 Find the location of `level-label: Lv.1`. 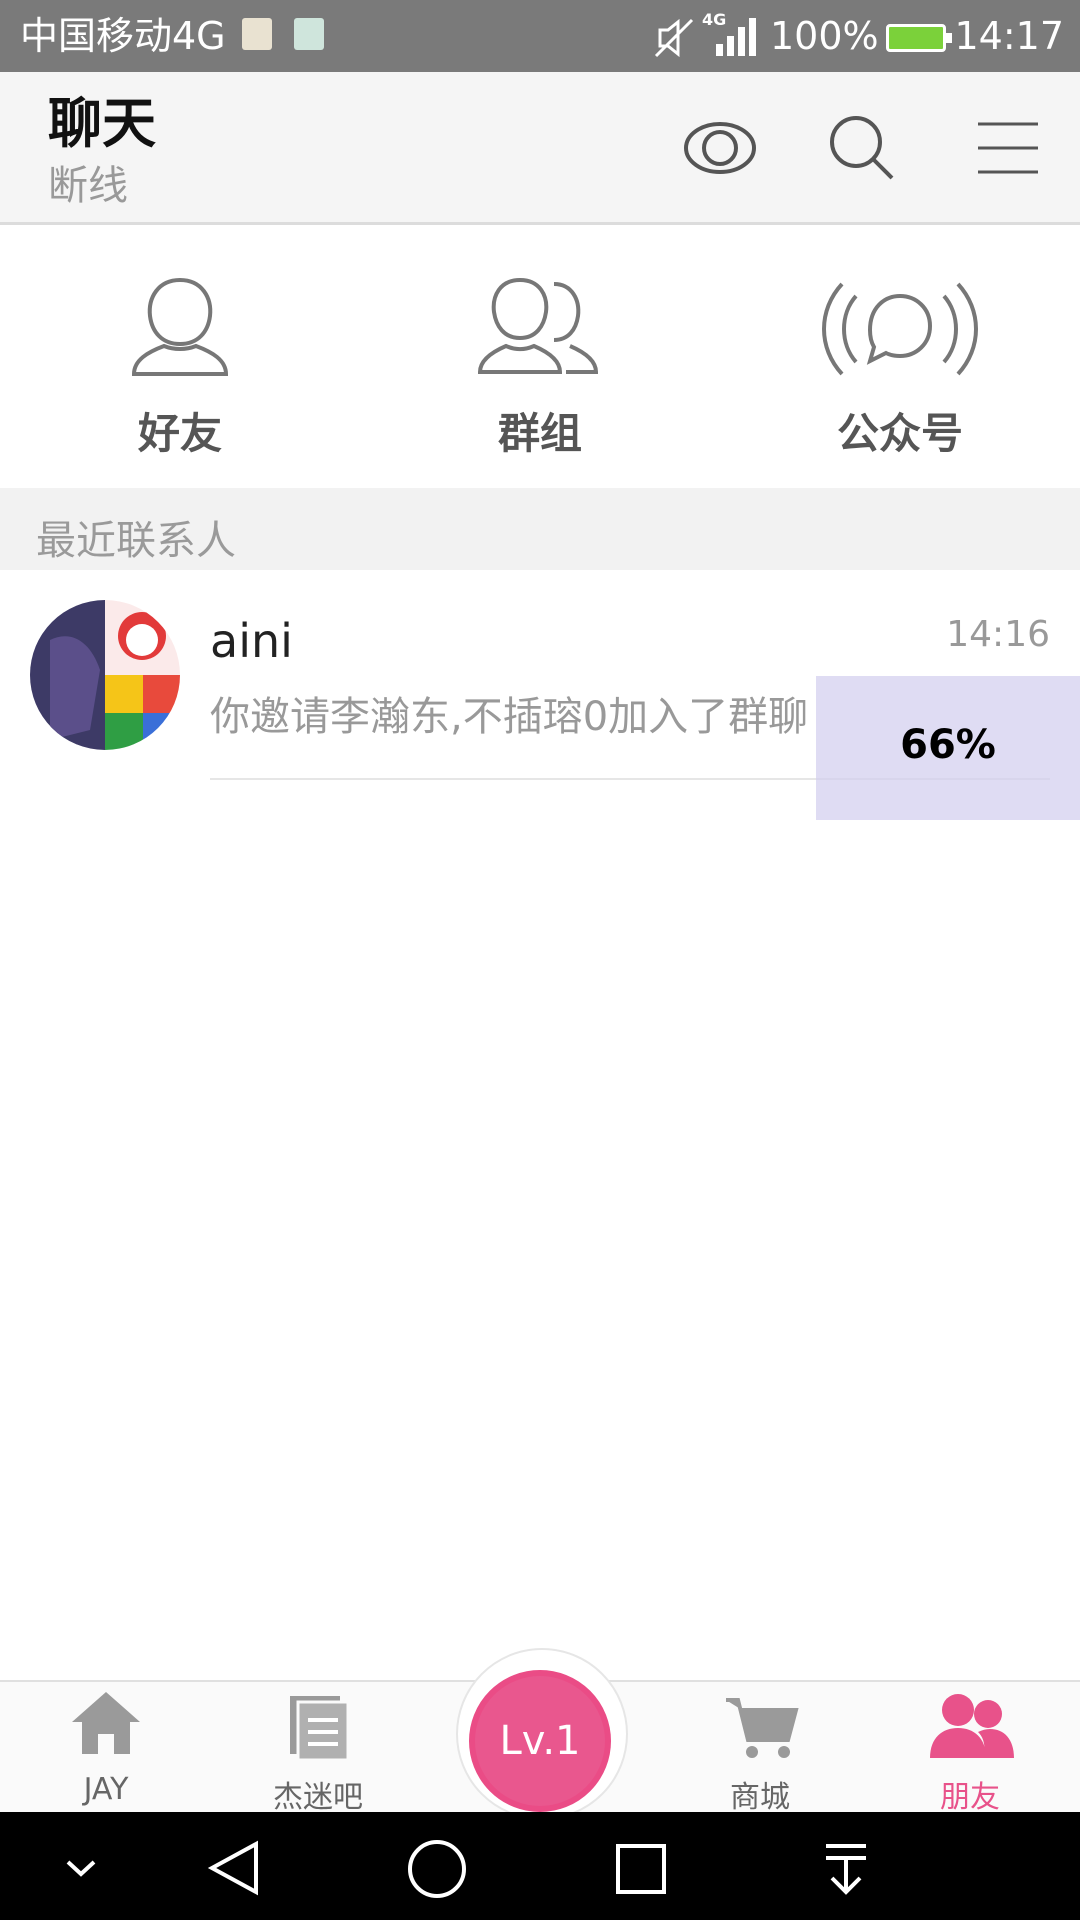

level-label: Lv.1 is located at coordinates (540, 1741).